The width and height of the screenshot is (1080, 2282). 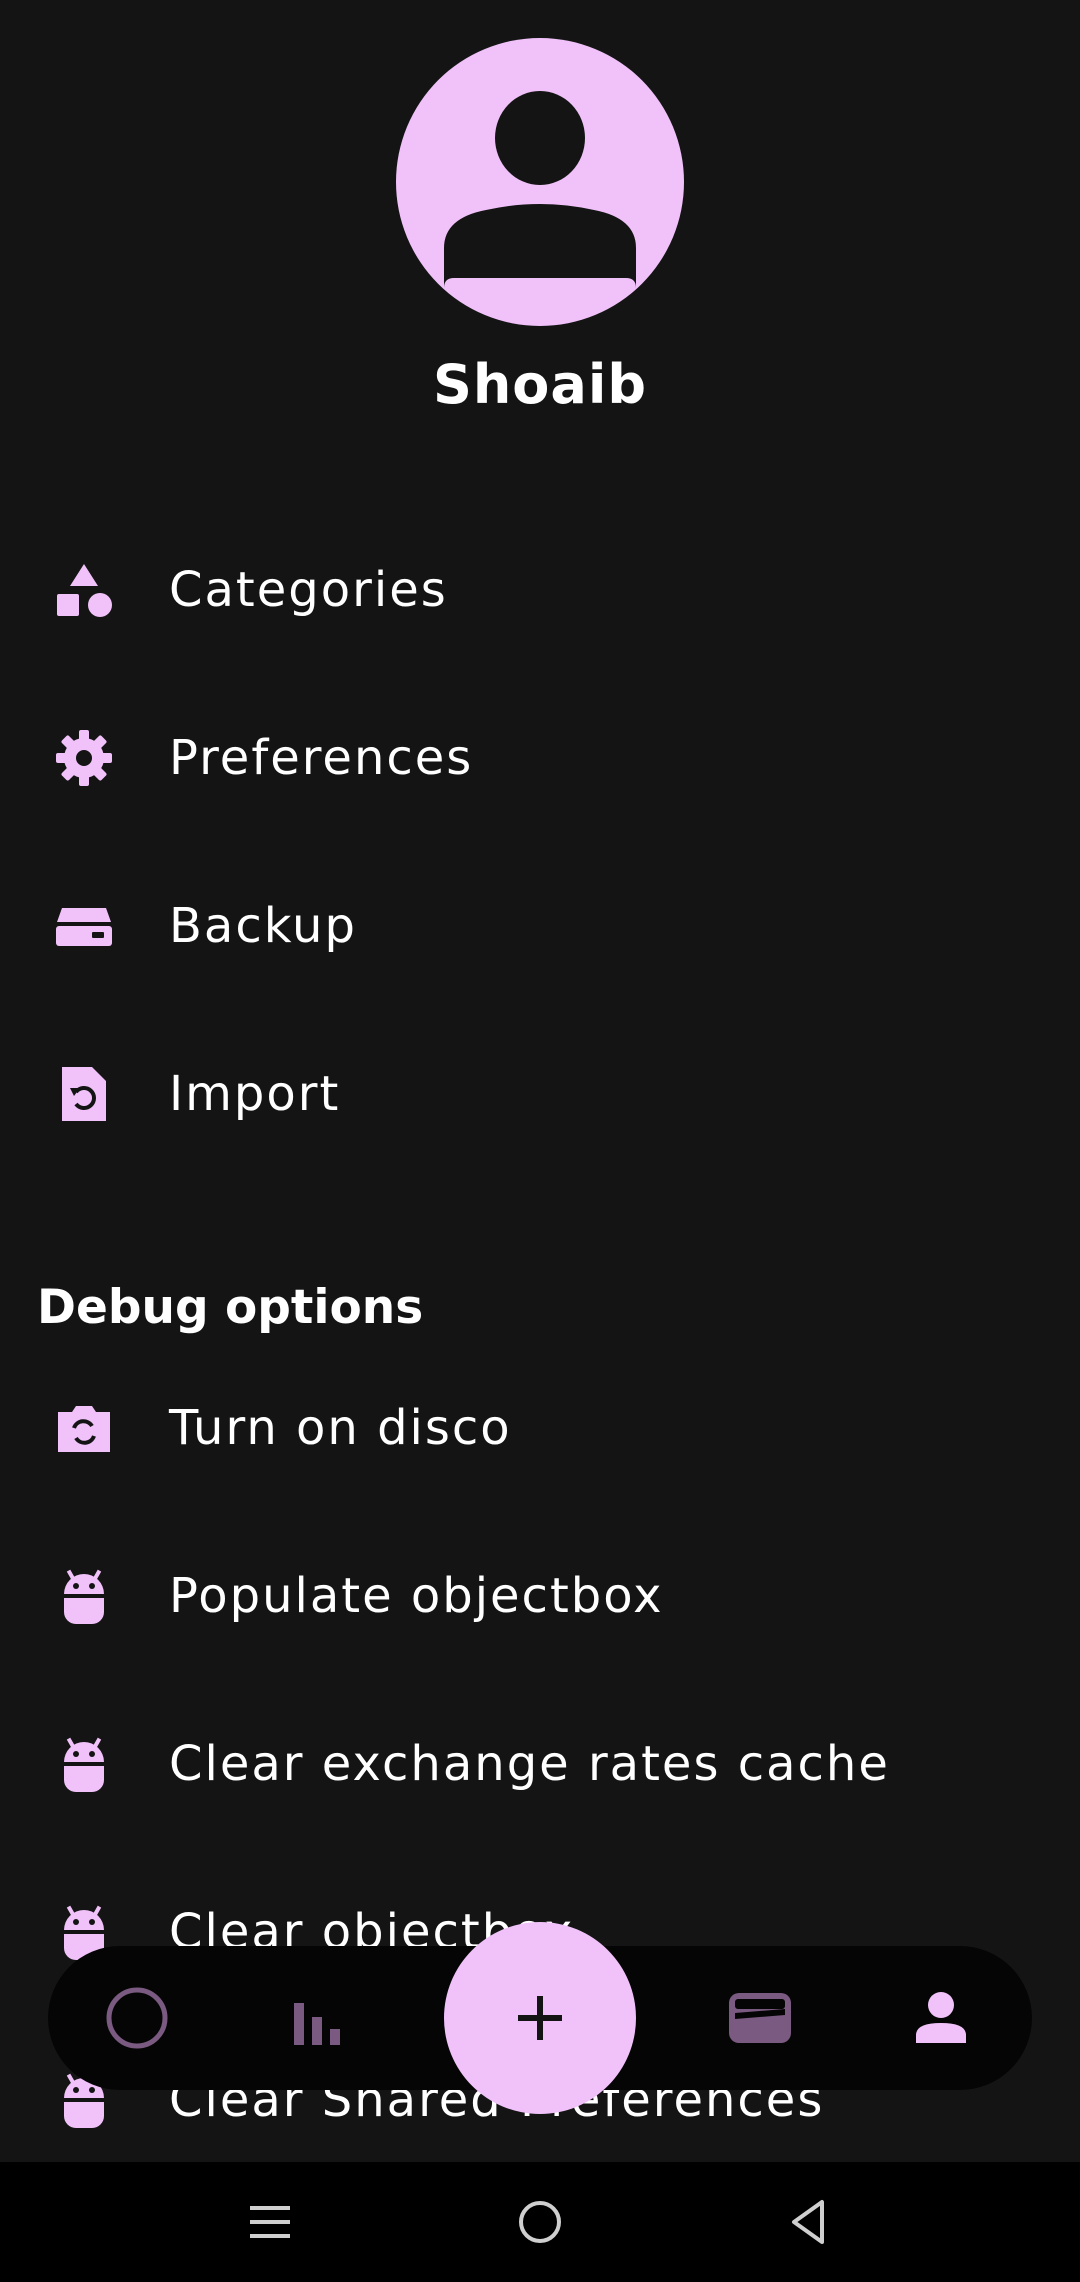 I want to click on plus-icon, so click(x=540, y=2018).